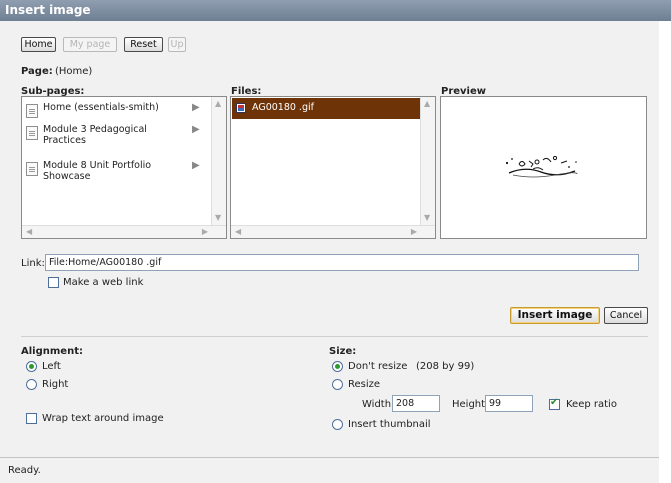 The height and width of the screenshot is (483, 671). I want to click on page-value: (Home), so click(74, 71).